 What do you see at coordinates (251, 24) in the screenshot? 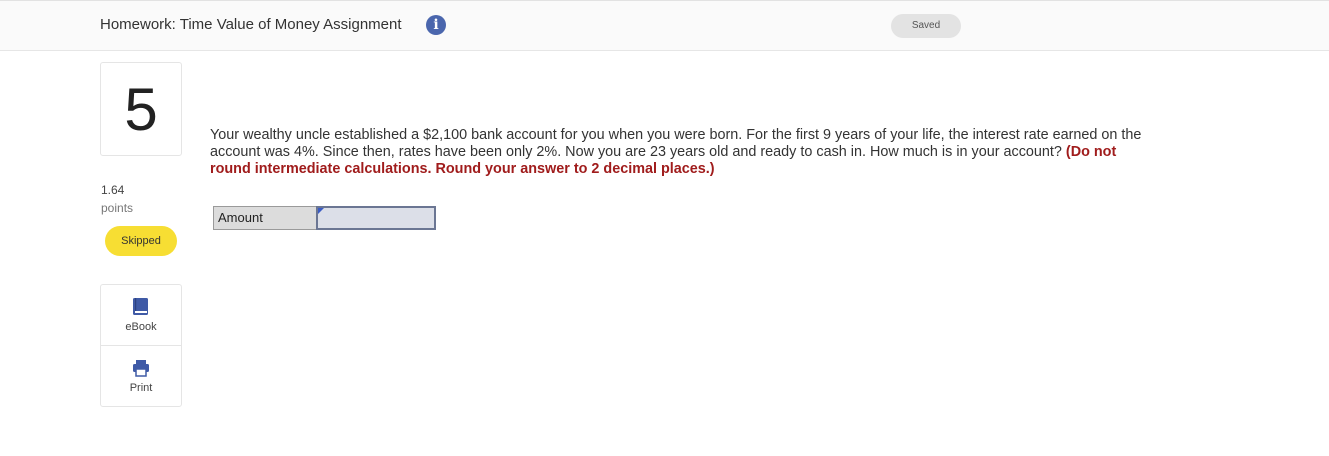
I see `assignment-title: Homework: Time Value of Money Assignment` at bounding box center [251, 24].